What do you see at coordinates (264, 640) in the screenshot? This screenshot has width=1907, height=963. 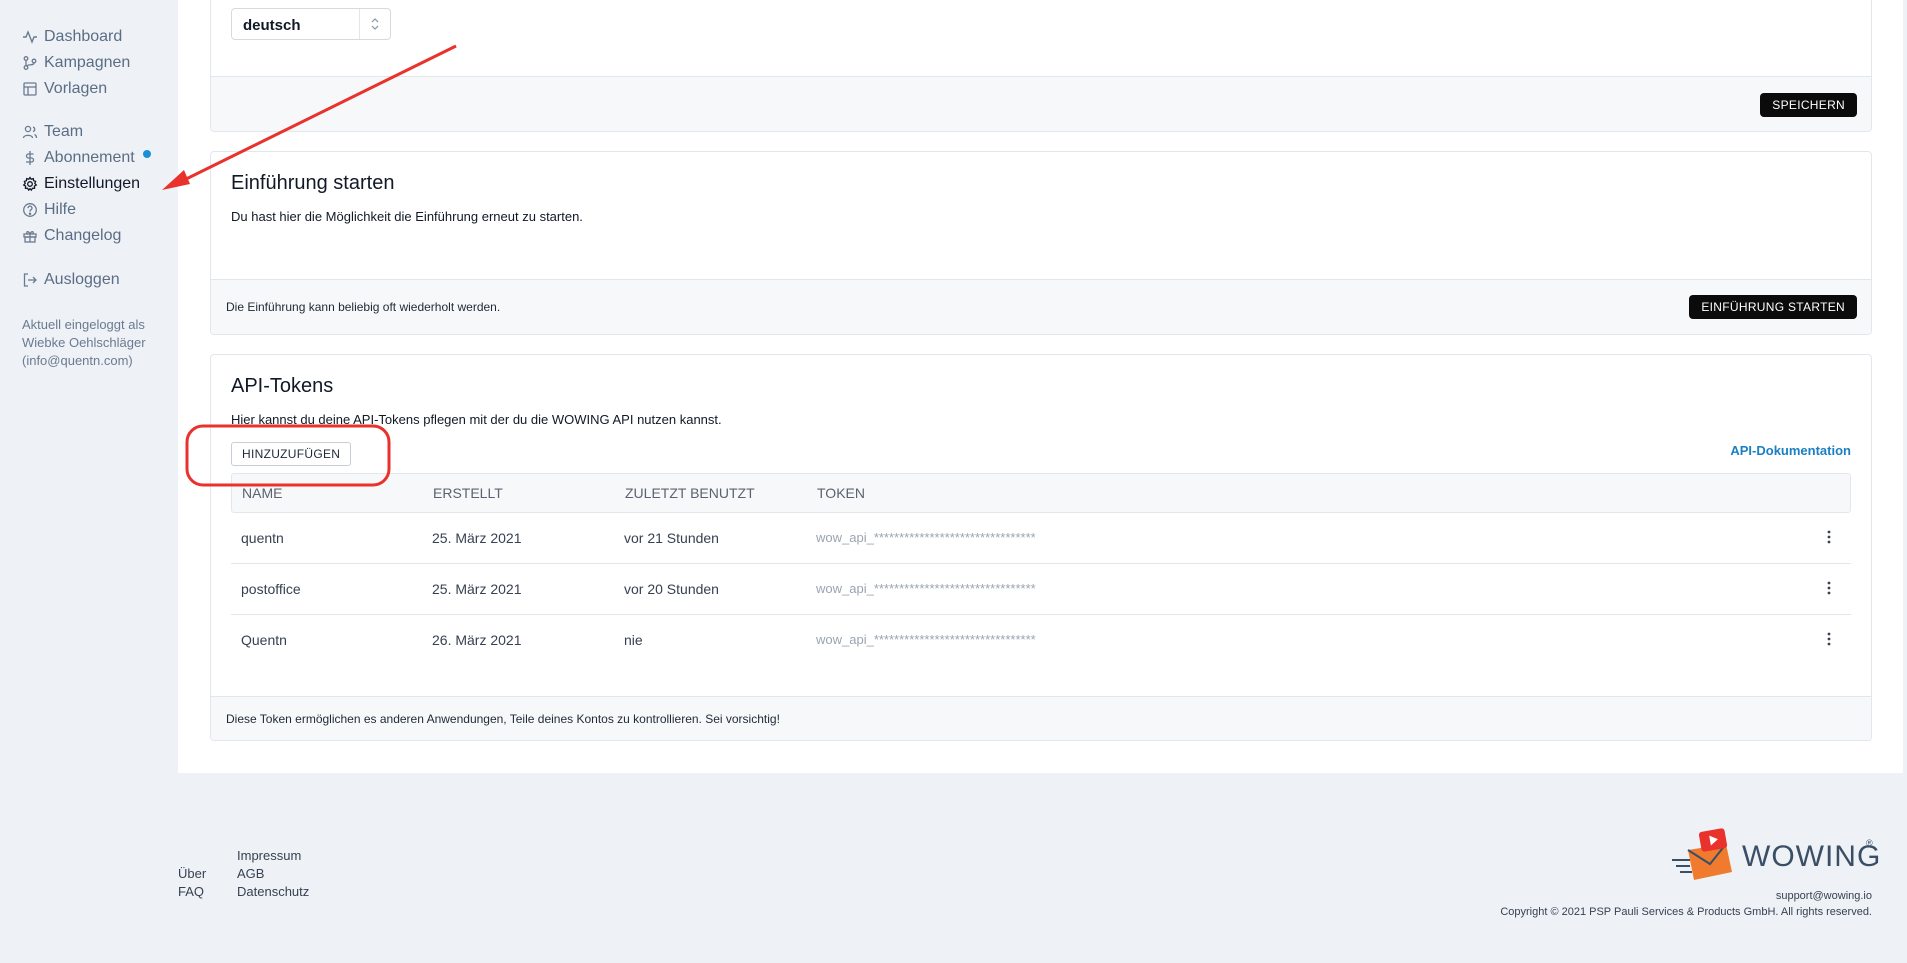 I see `token-name: Quentn` at bounding box center [264, 640].